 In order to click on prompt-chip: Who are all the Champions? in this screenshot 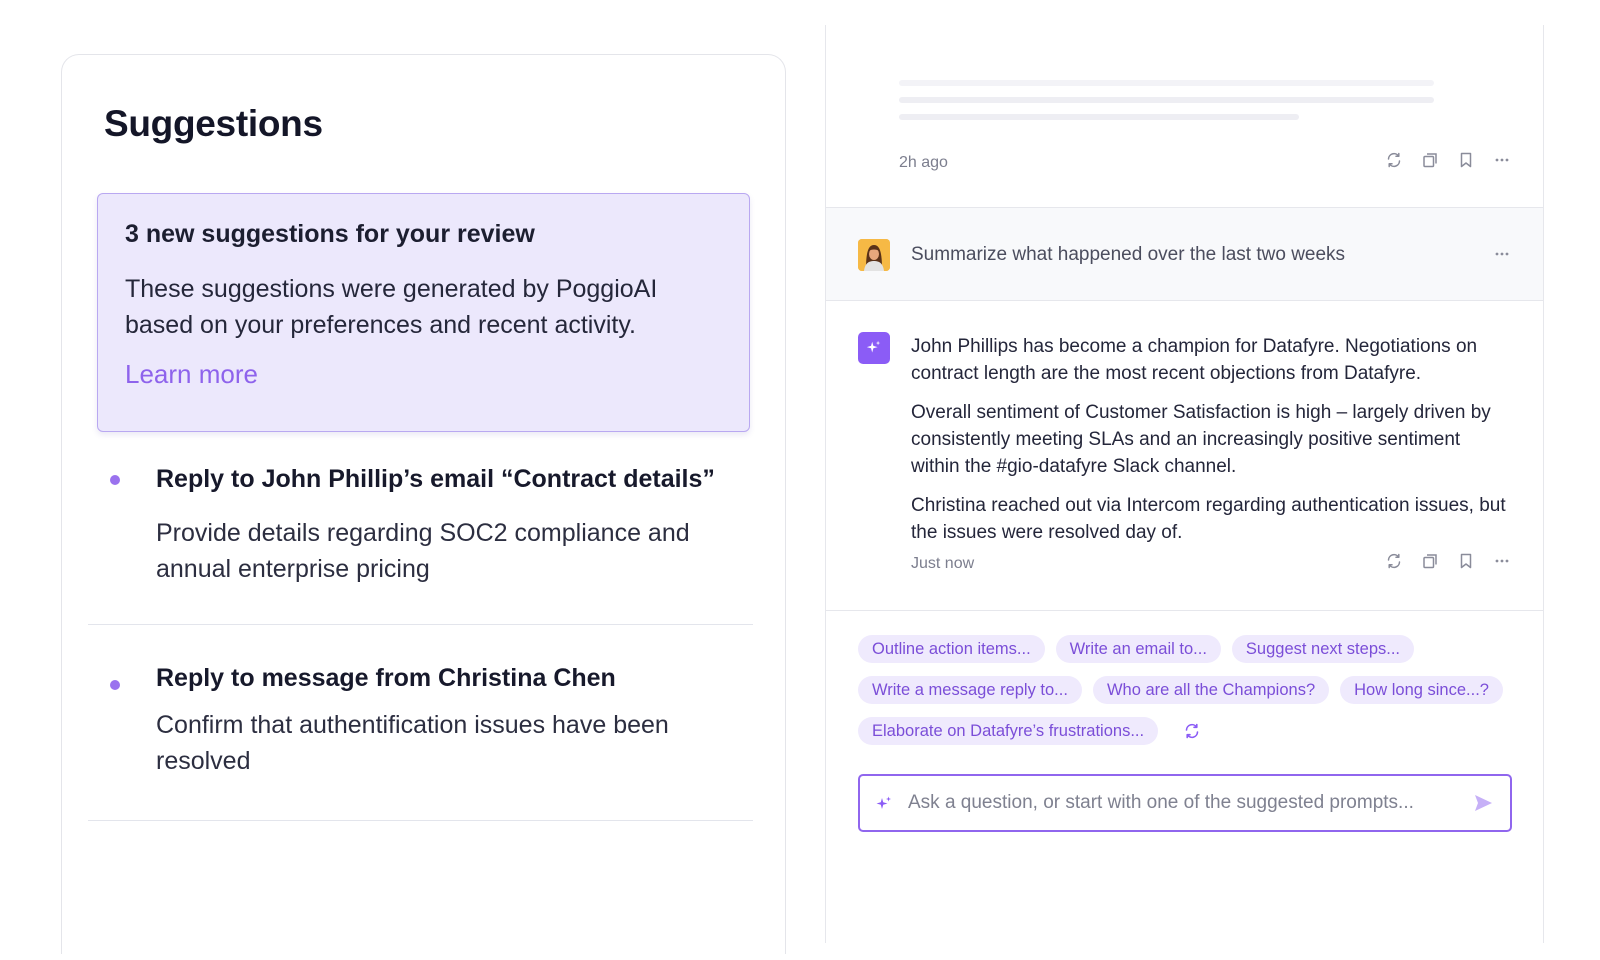, I will do `click(1211, 690)`.